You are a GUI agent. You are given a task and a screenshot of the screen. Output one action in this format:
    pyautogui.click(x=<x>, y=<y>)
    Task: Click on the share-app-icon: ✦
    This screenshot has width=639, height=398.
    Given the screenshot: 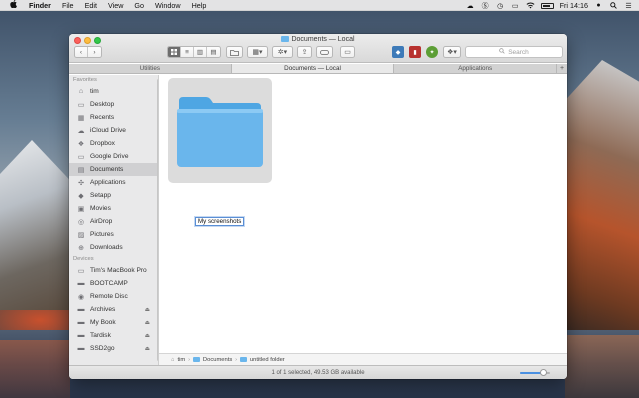 What is the action you would take?
    pyautogui.click(x=432, y=52)
    